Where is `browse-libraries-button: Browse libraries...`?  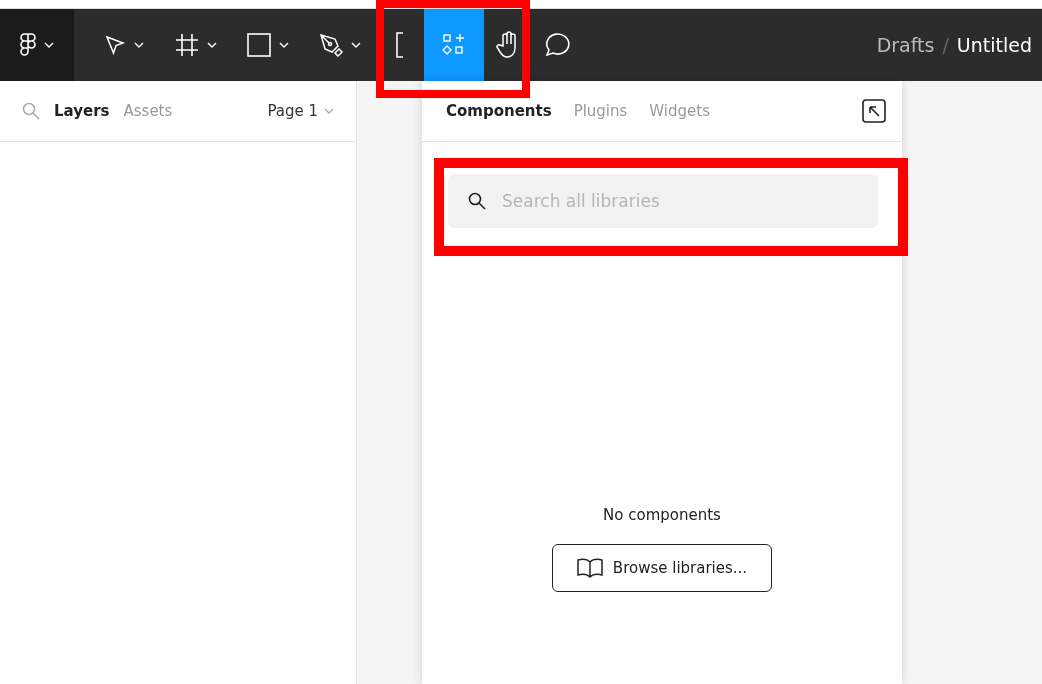
browse-libraries-button: Browse libraries... is located at coordinates (662, 568).